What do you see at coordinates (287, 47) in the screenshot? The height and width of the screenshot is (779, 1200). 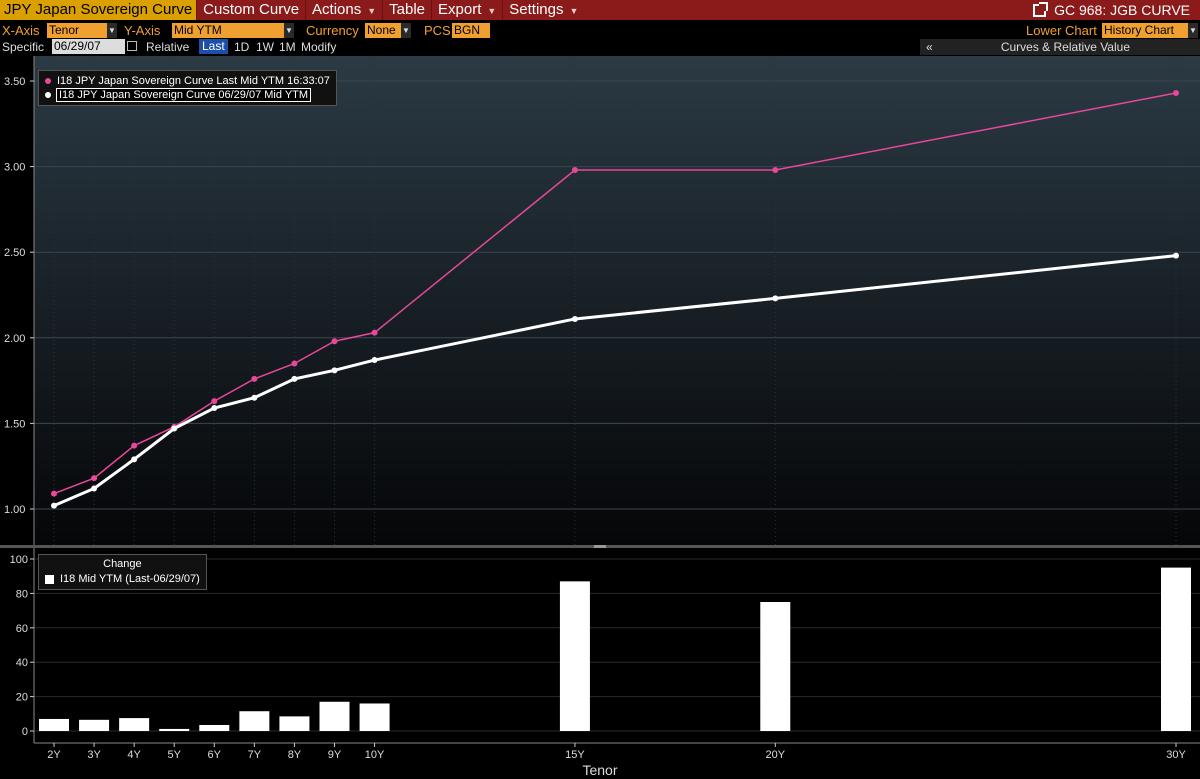 I see `1m-button: 1M` at bounding box center [287, 47].